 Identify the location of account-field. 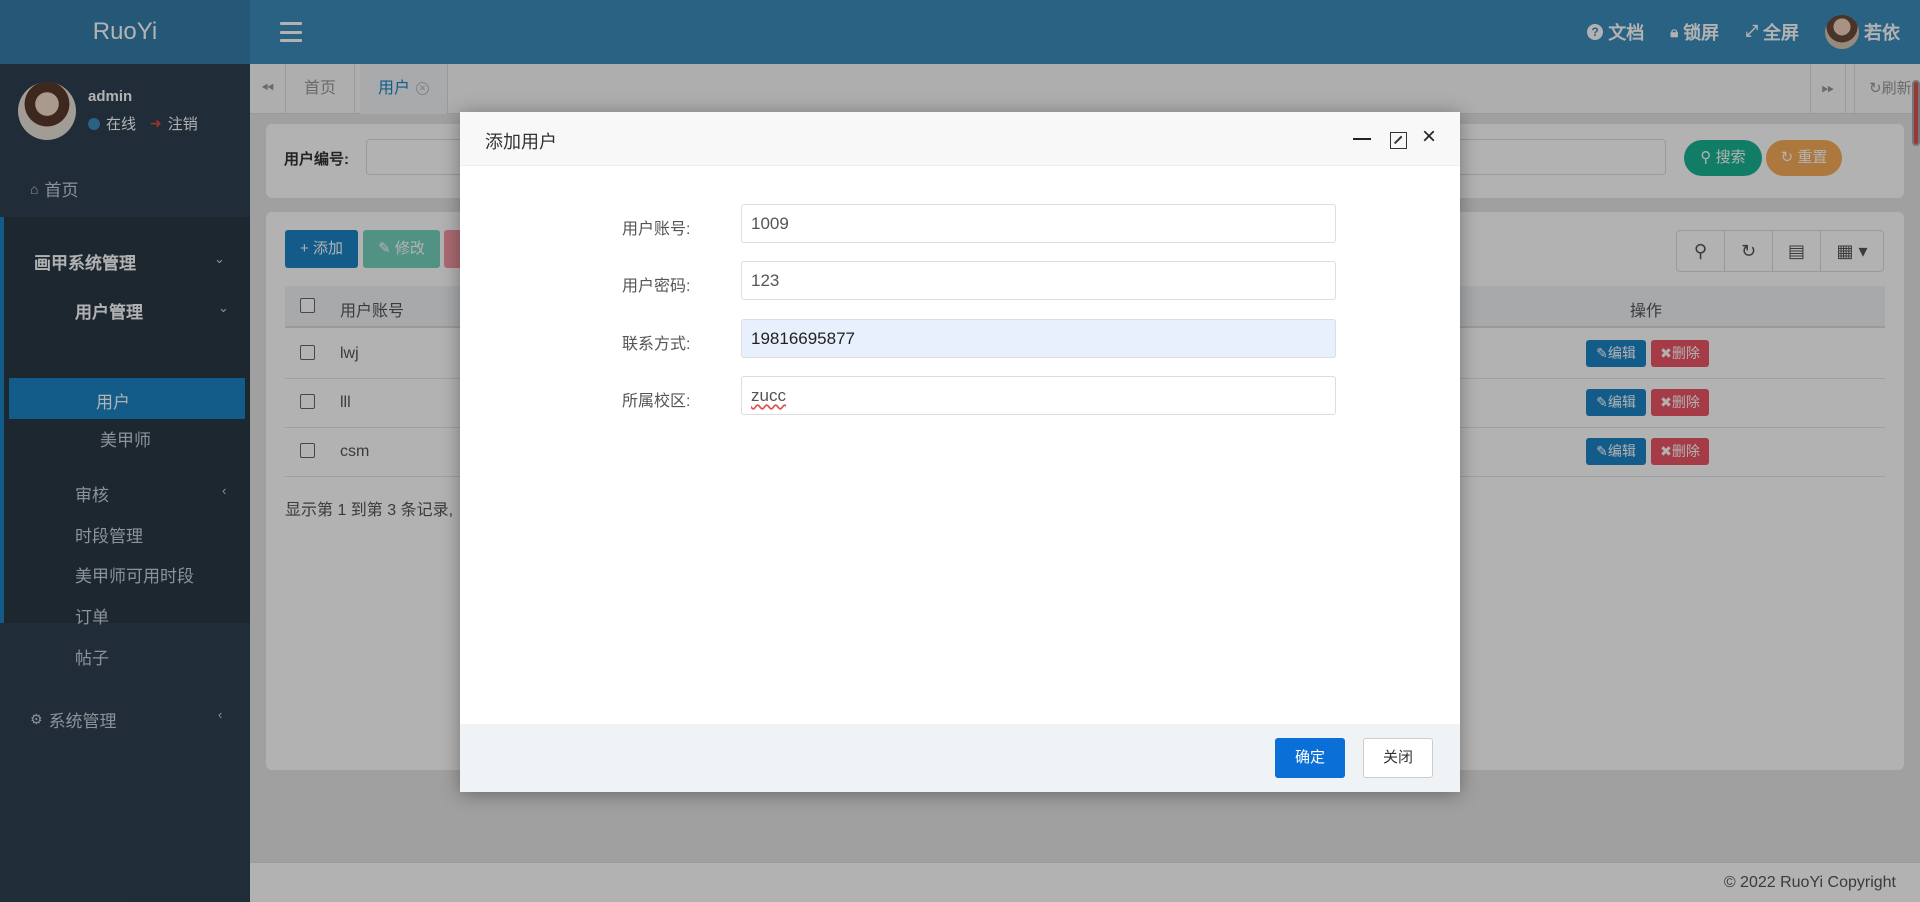
(1038, 223).